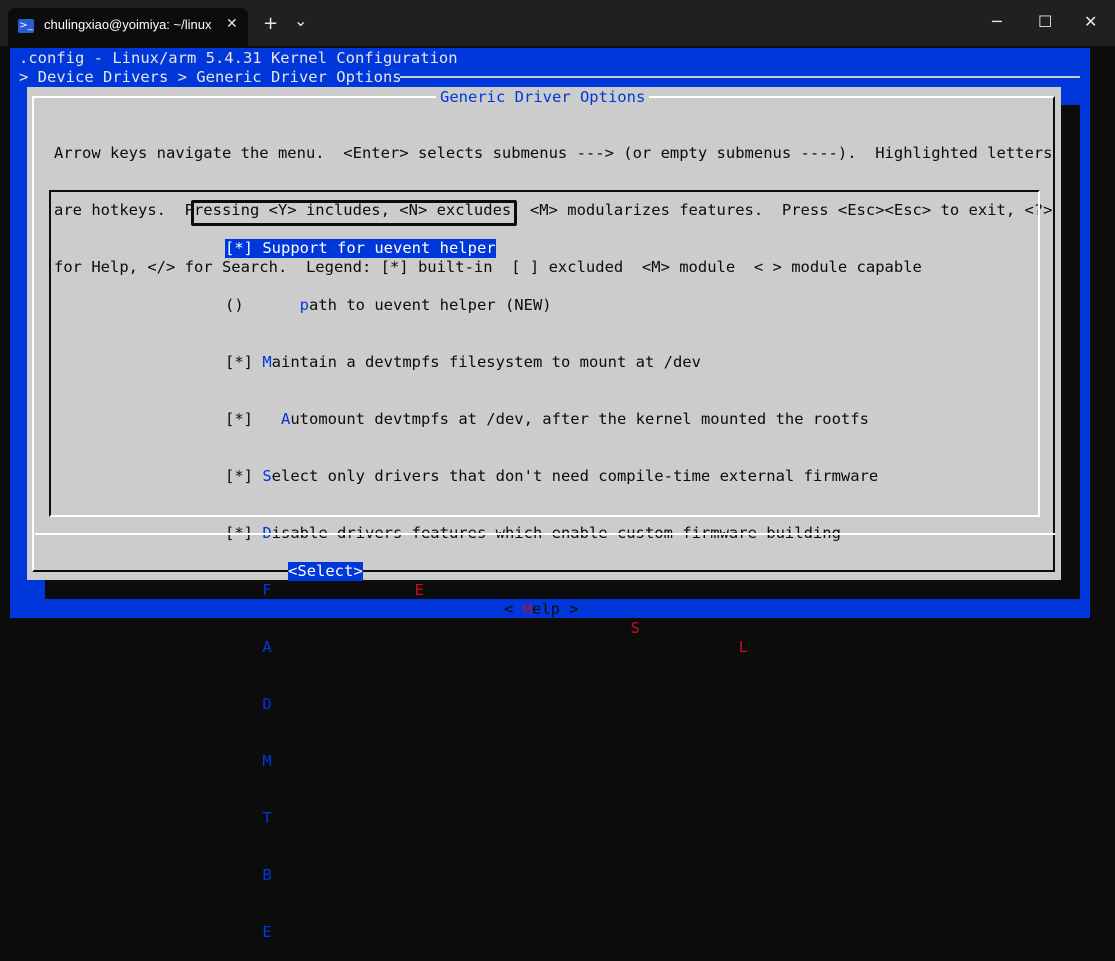  Describe the element at coordinates (300, 20) in the screenshot. I see `tab-dropdown-icon: ⌄` at that location.